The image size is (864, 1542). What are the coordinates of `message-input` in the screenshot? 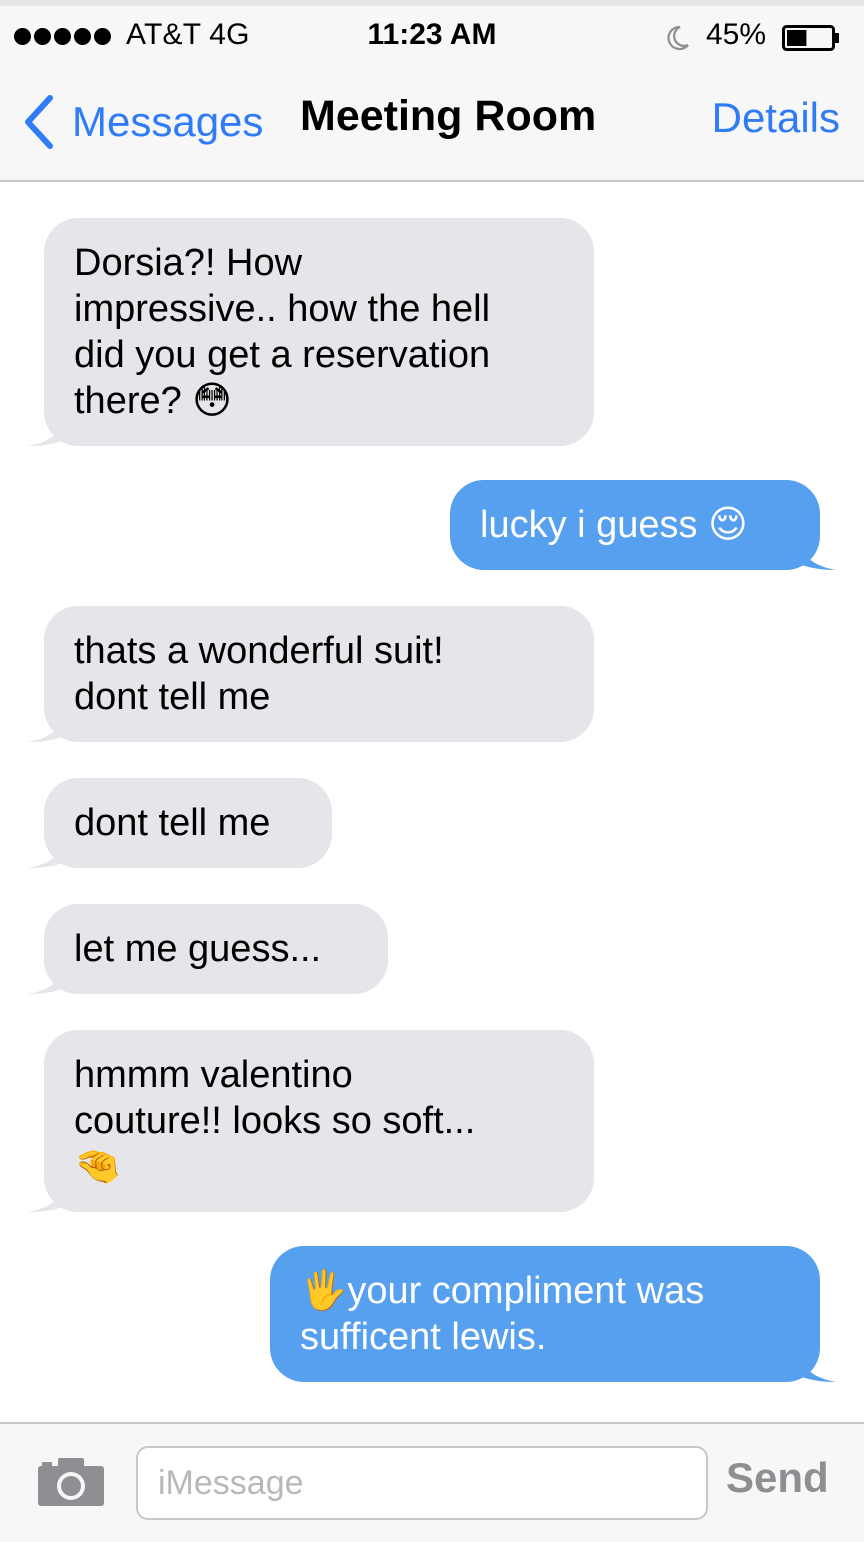 It's located at (422, 1483).